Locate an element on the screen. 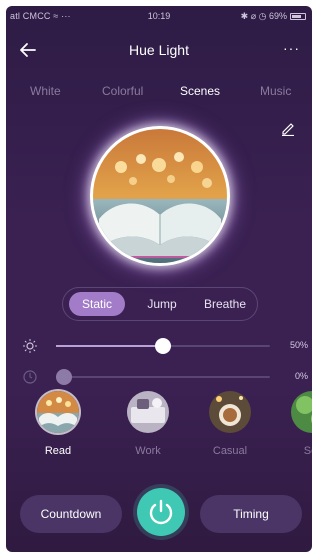 This screenshot has height=553, width=320. scene-work-thumbnail is located at coordinates (148, 412).